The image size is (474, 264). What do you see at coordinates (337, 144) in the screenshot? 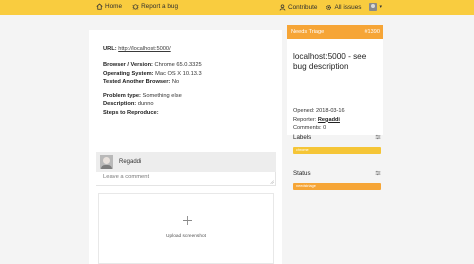
I see `labels-section: Labels chrome` at bounding box center [337, 144].